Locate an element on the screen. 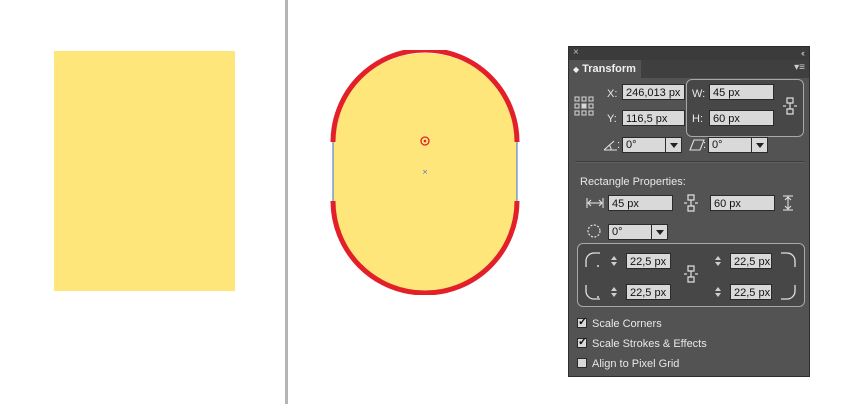 The width and height of the screenshot is (850, 404). y-label: Y: is located at coordinates (612, 119).